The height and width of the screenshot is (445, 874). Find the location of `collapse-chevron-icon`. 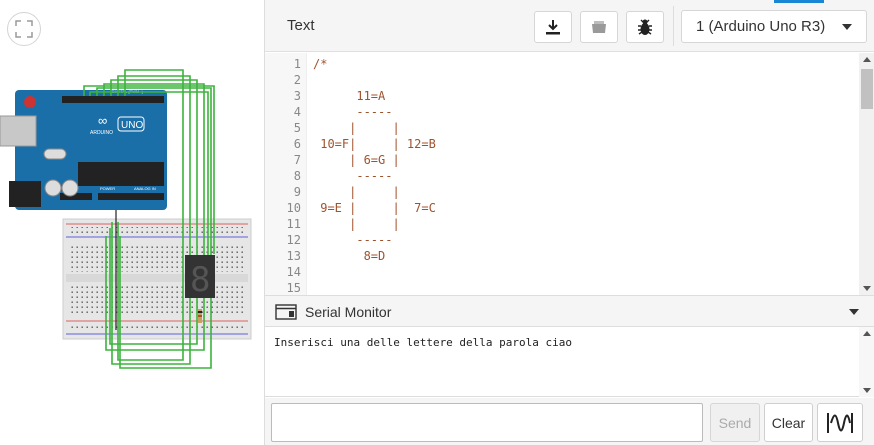

collapse-chevron-icon is located at coordinates (854, 312).